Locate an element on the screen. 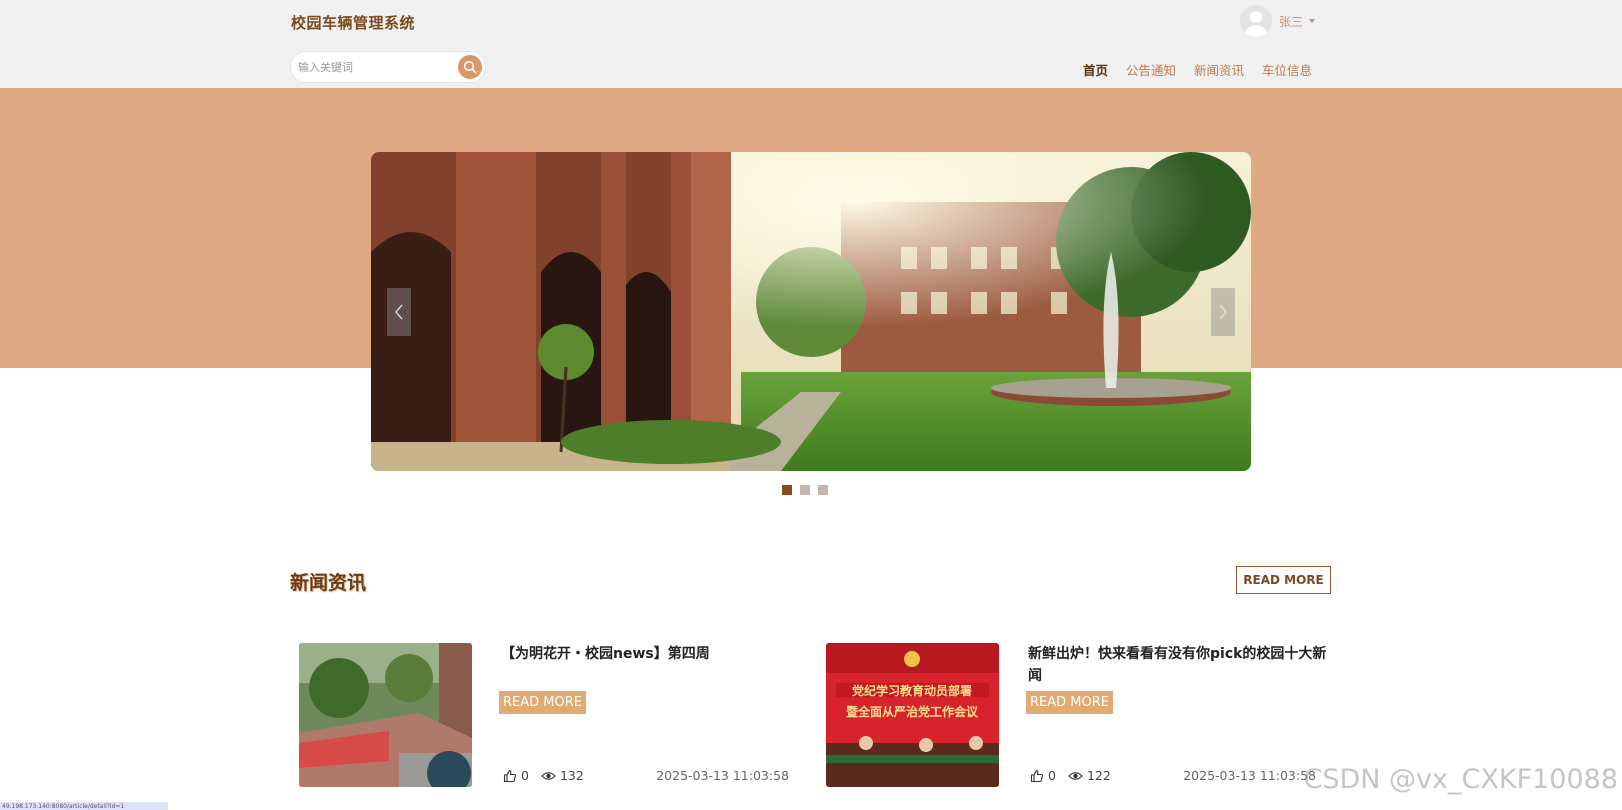 The image size is (1622, 810). chevron-right-icon is located at coordinates (1223, 312).